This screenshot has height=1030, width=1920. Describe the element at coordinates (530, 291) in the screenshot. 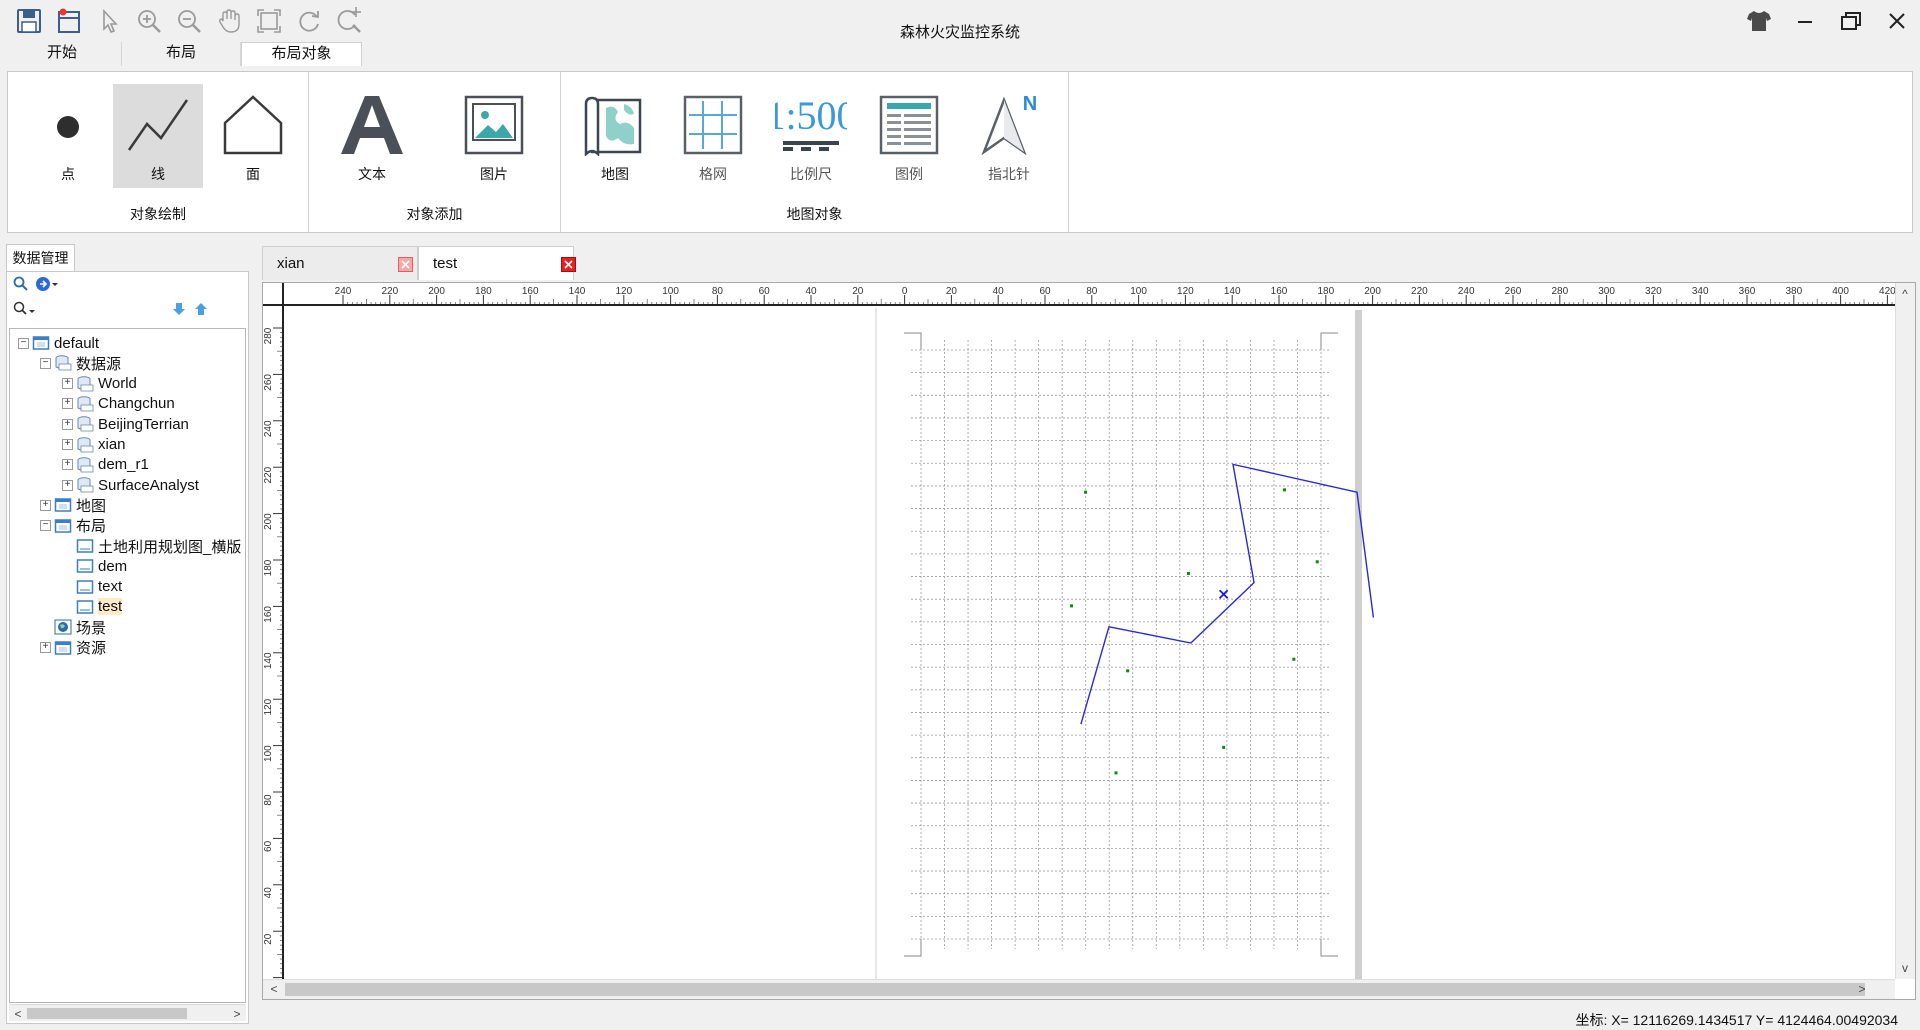

I see `ruler-x-label: 160` at that location.